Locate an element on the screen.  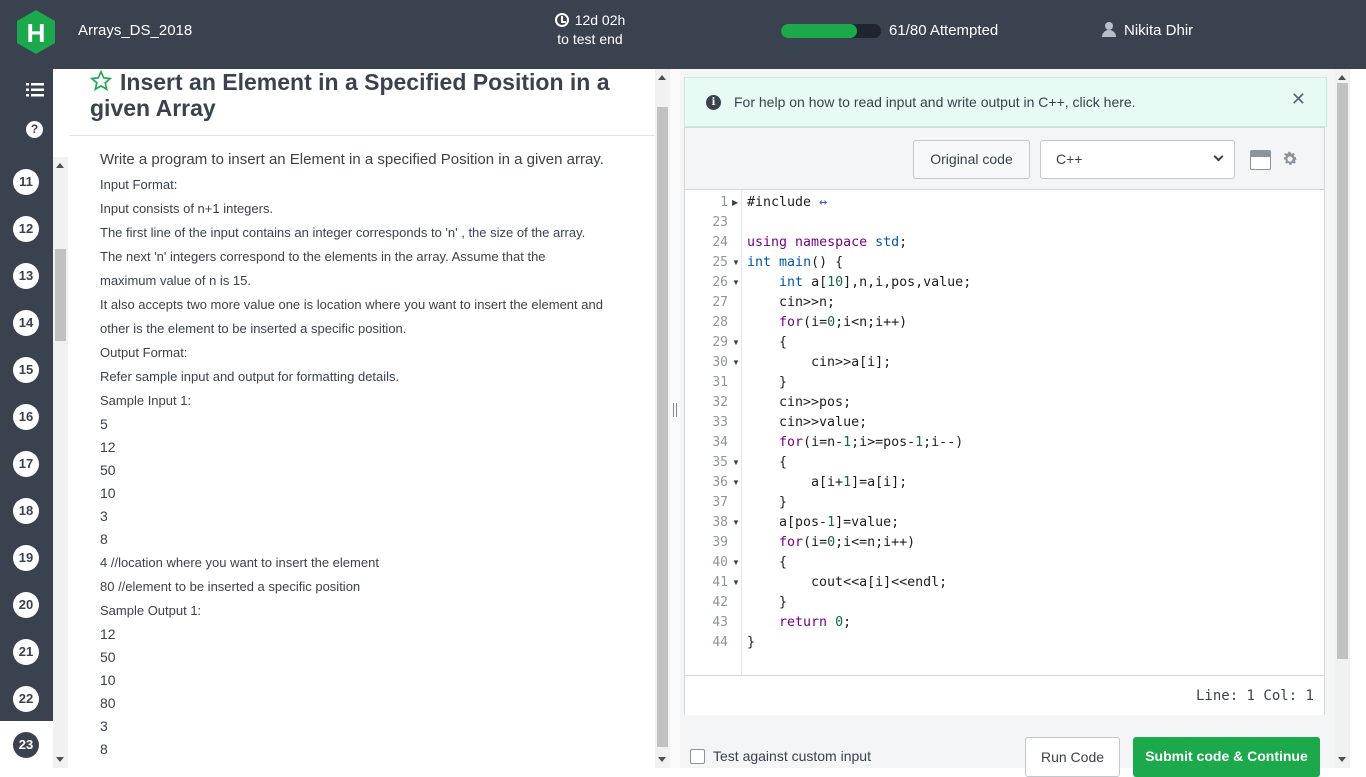
code-line: a[i+1]=a[i]; is located at coordinates (827, 482).